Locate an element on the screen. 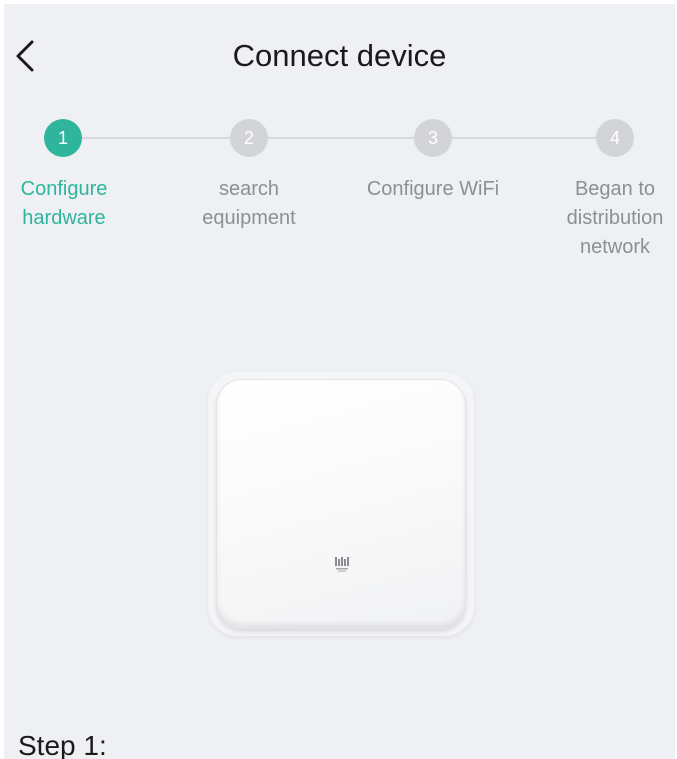  step-4-indicator: 4 is located at coordinates (615, 138).